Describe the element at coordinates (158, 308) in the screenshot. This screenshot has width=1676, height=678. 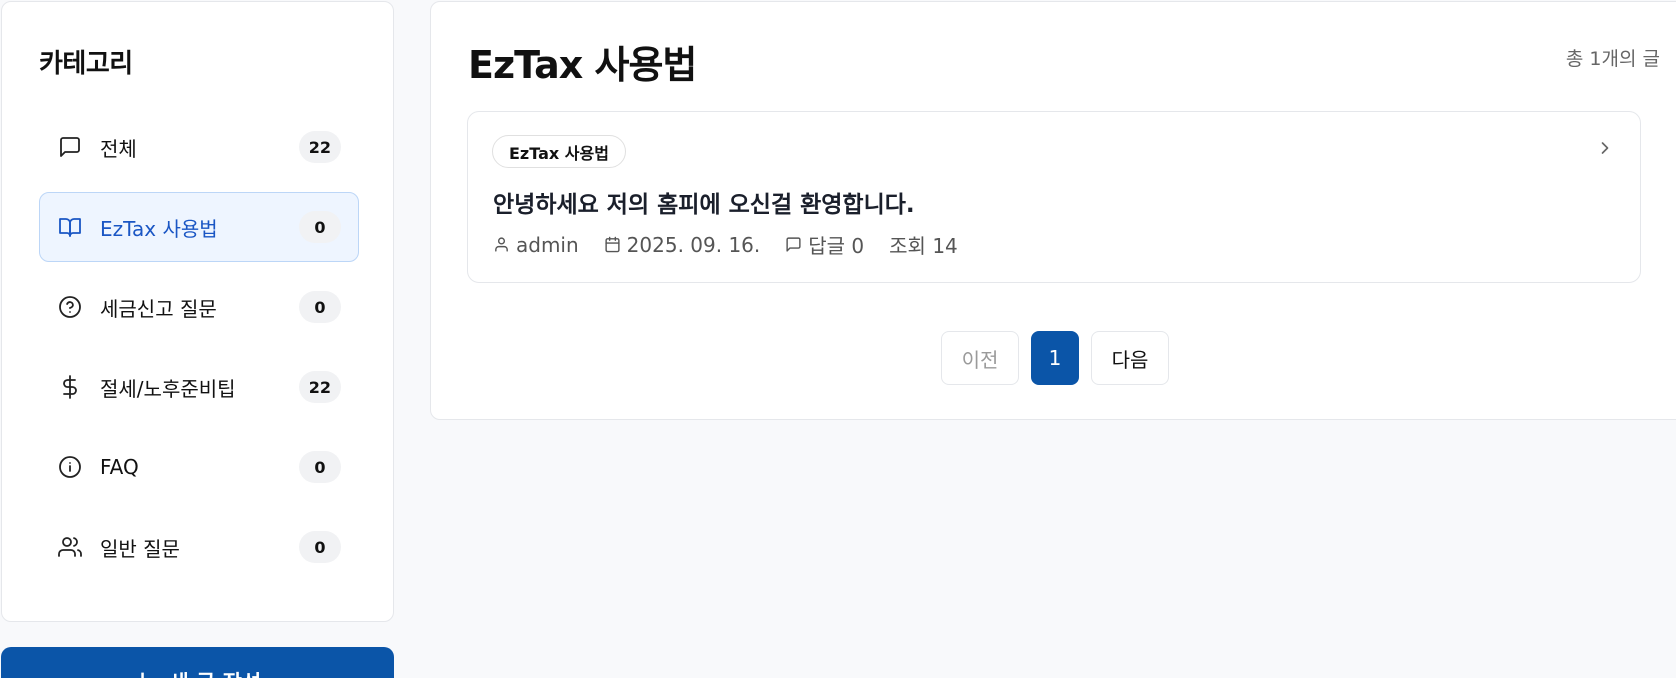
I see `category-label: 세금신고 질문` at that location.